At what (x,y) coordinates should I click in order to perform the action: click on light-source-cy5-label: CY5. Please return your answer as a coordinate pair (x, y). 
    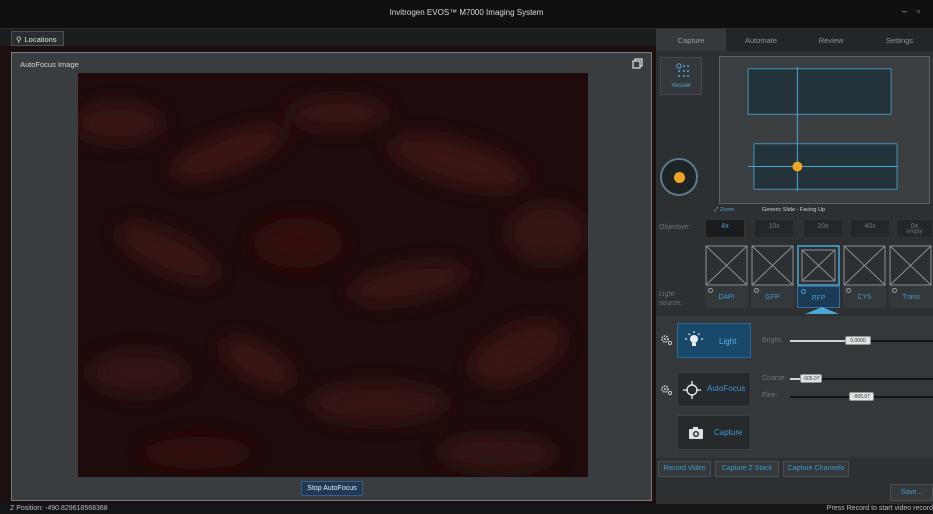
    Looking at the image, I should click on (864, 297).